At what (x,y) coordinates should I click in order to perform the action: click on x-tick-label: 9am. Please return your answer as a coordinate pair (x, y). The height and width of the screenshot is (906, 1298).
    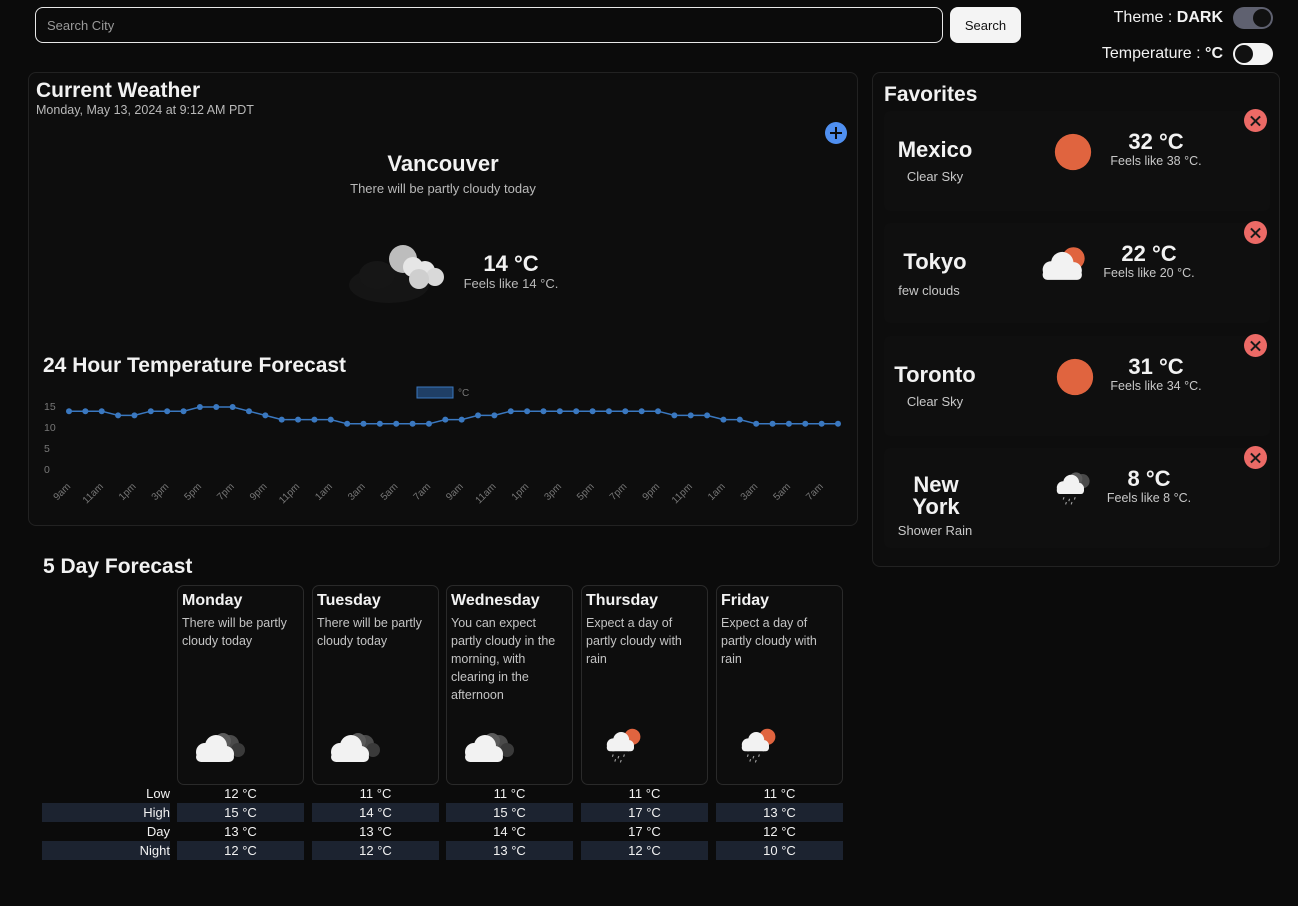
    Looking at the image, I should click on (455, 492).